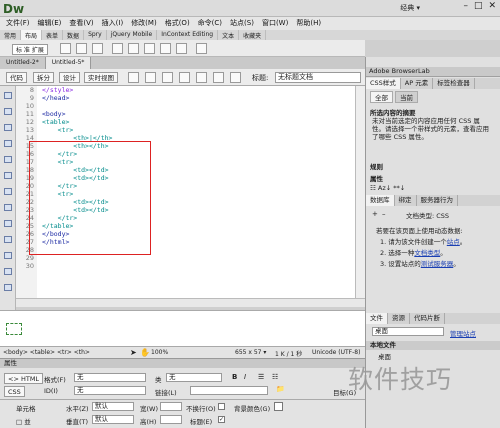 Image resolution: width=500 pixels, height=428 pixels. I want to click on insert-tab-text: 文本, so click(229, 35).